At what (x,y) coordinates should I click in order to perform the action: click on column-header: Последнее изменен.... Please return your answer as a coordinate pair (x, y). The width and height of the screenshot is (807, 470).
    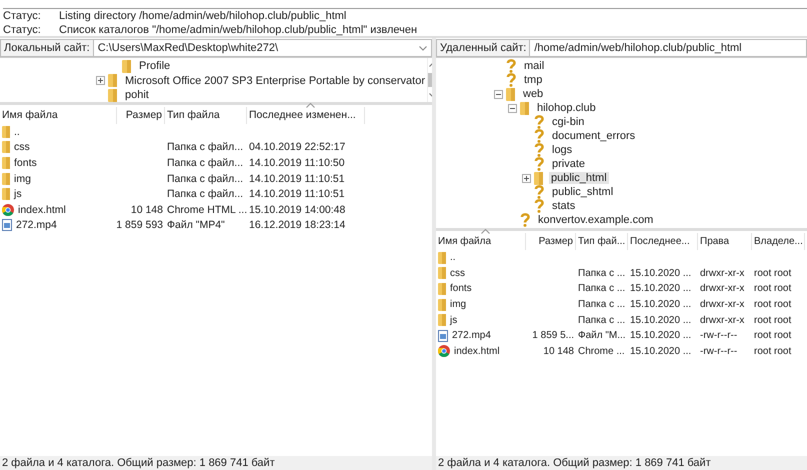
    Looking at the image, I should click on (306, 115).